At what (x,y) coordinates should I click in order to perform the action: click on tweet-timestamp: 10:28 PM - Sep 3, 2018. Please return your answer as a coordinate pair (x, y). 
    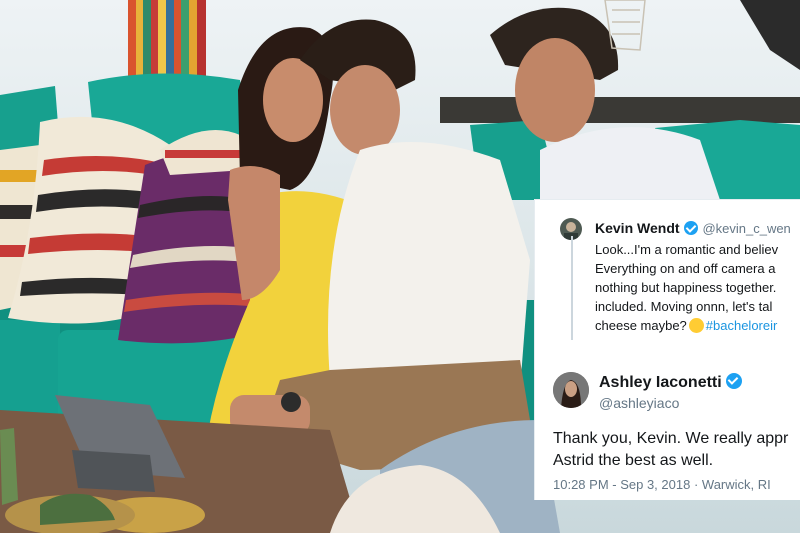
    Looking at the image, I should click on (621, 484).